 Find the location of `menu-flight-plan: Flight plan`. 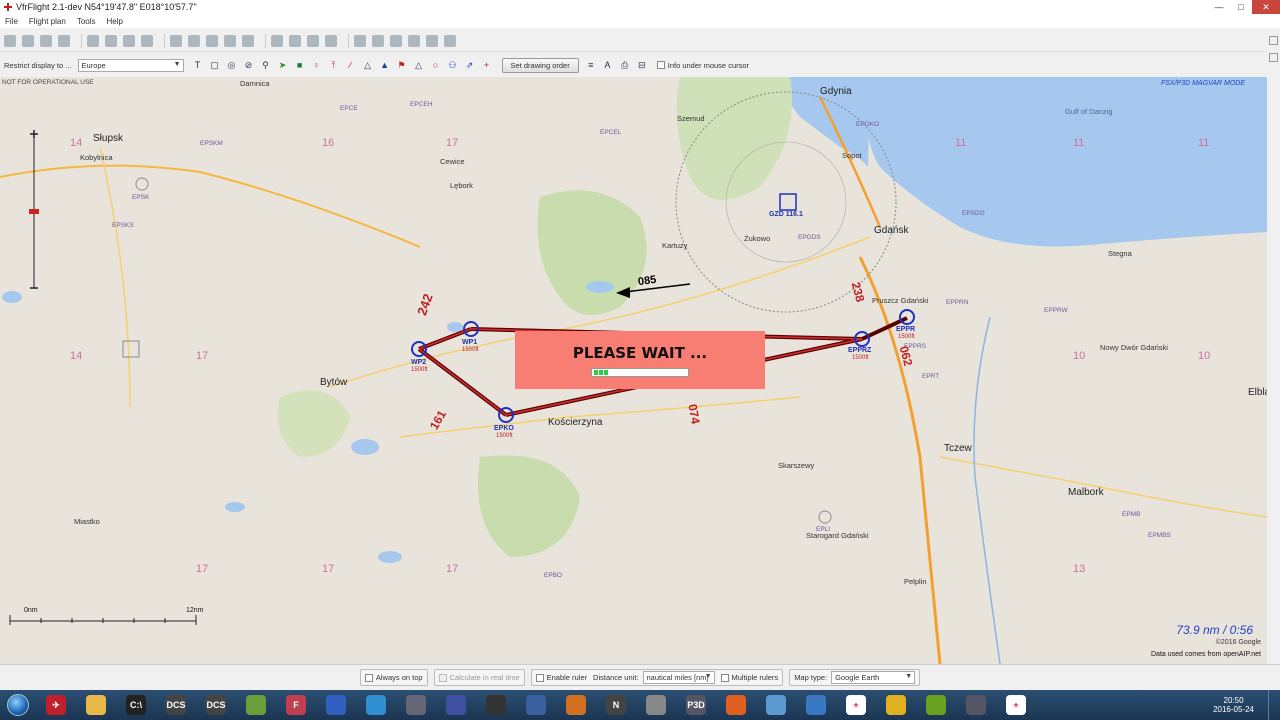

menu-flight-plan: Flight plan is located at coordinates (47, 21).